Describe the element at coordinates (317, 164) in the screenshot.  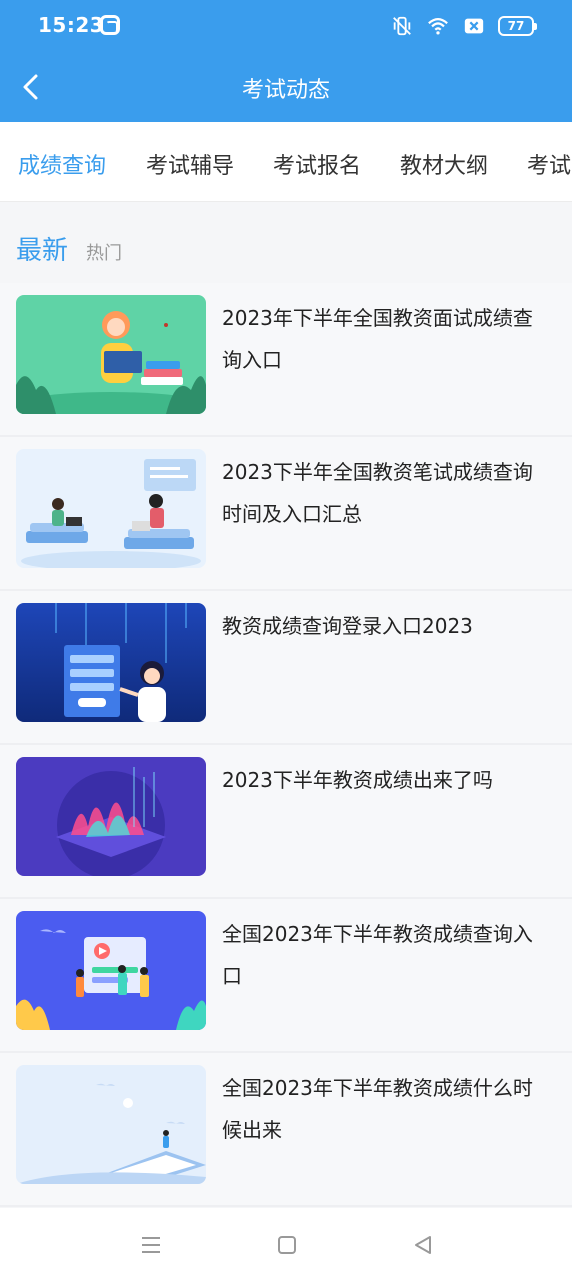
I see `tab-exam-registration: 考试报名` at that location.